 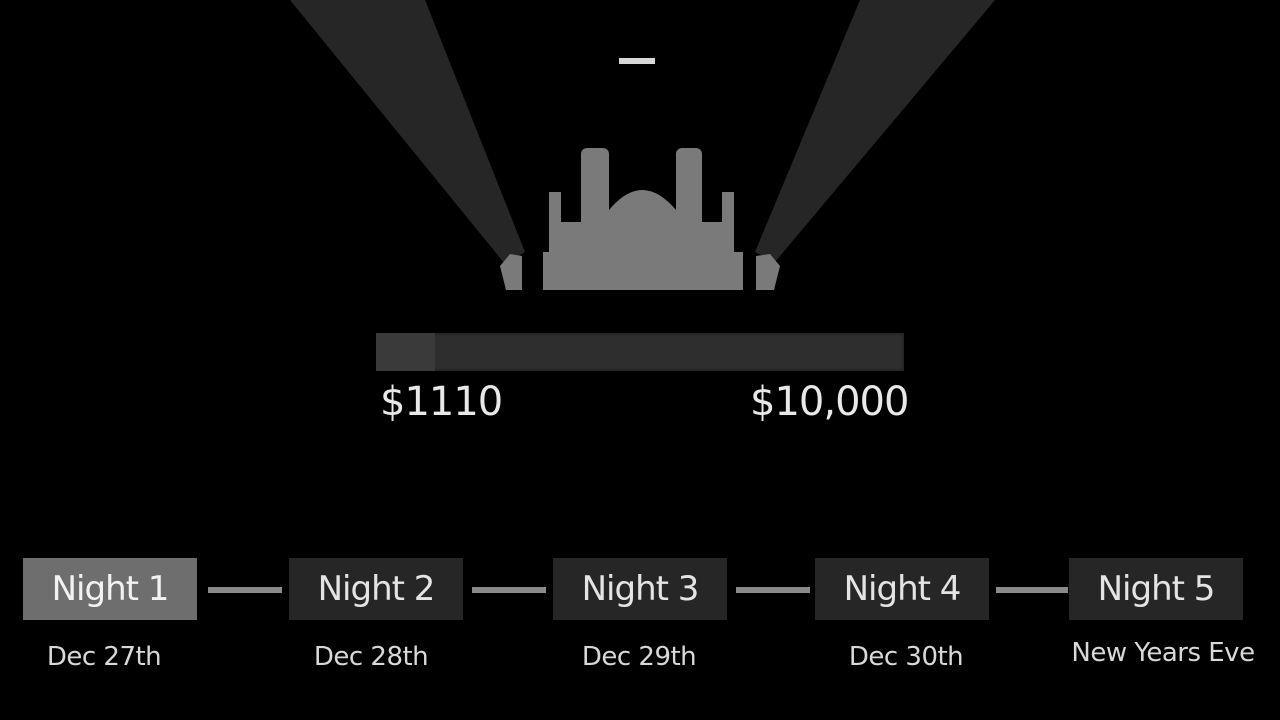 What do you see at coordinates (407, 132) in the screenshot?
I see `spotlight-left-beam` at bounding box center [407, 132].